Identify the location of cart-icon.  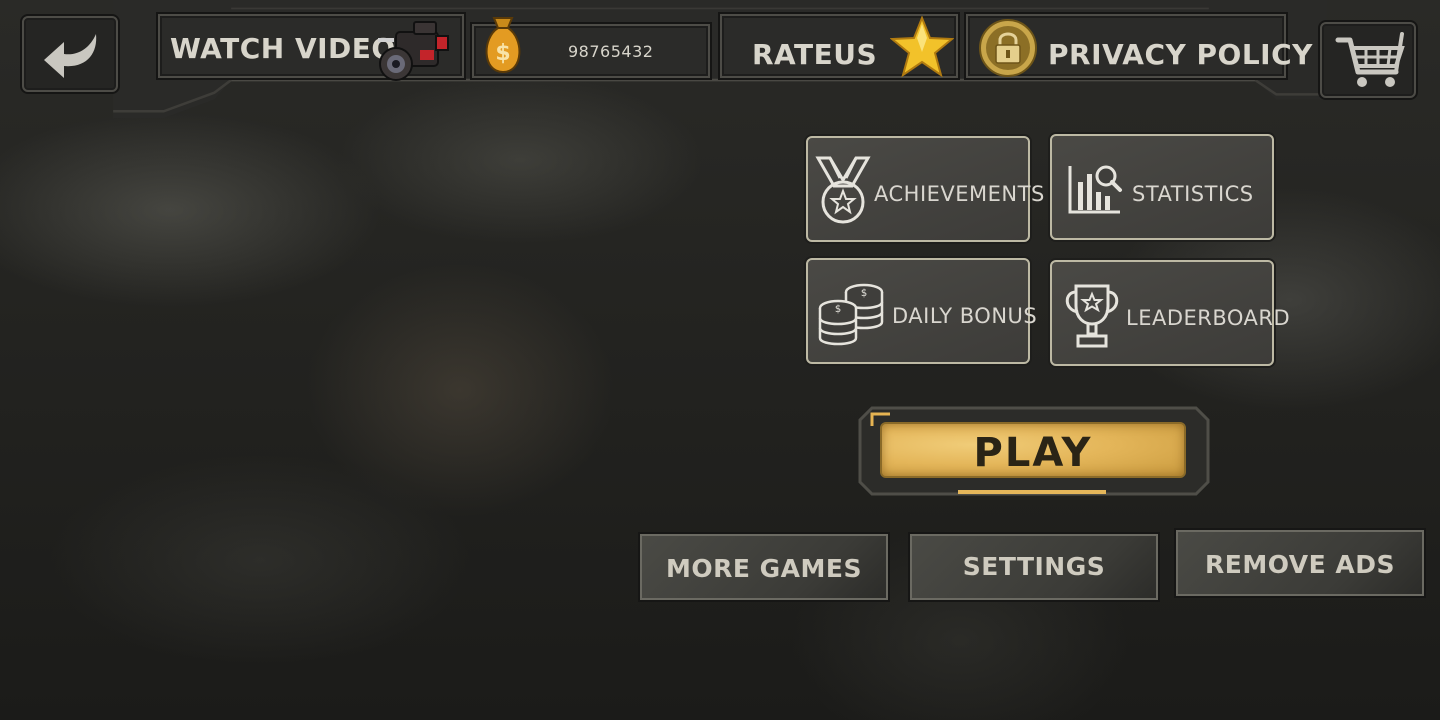
(1370, 59).